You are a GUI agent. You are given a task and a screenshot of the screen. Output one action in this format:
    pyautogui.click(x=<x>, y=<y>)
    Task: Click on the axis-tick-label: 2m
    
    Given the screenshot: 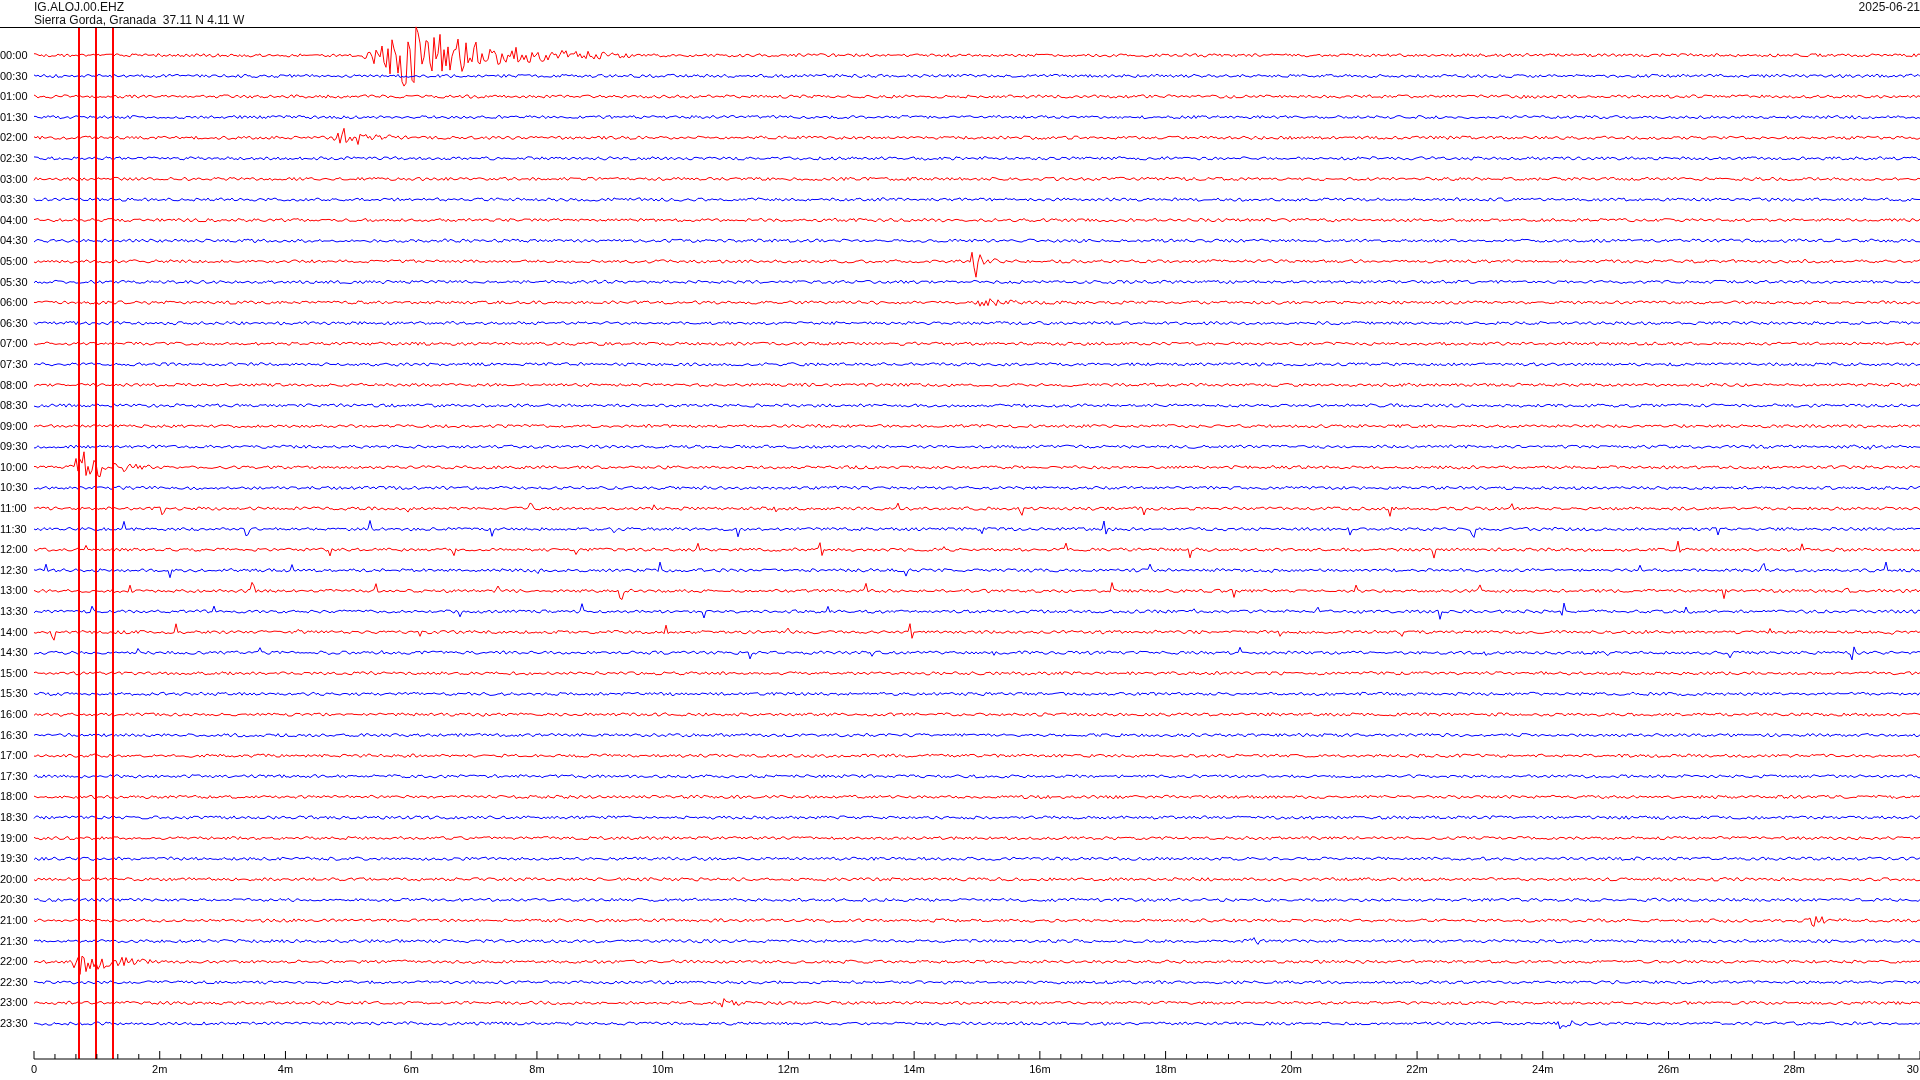 What is the action you would take?
    pyautogui.click(x=160, y=1069)
    